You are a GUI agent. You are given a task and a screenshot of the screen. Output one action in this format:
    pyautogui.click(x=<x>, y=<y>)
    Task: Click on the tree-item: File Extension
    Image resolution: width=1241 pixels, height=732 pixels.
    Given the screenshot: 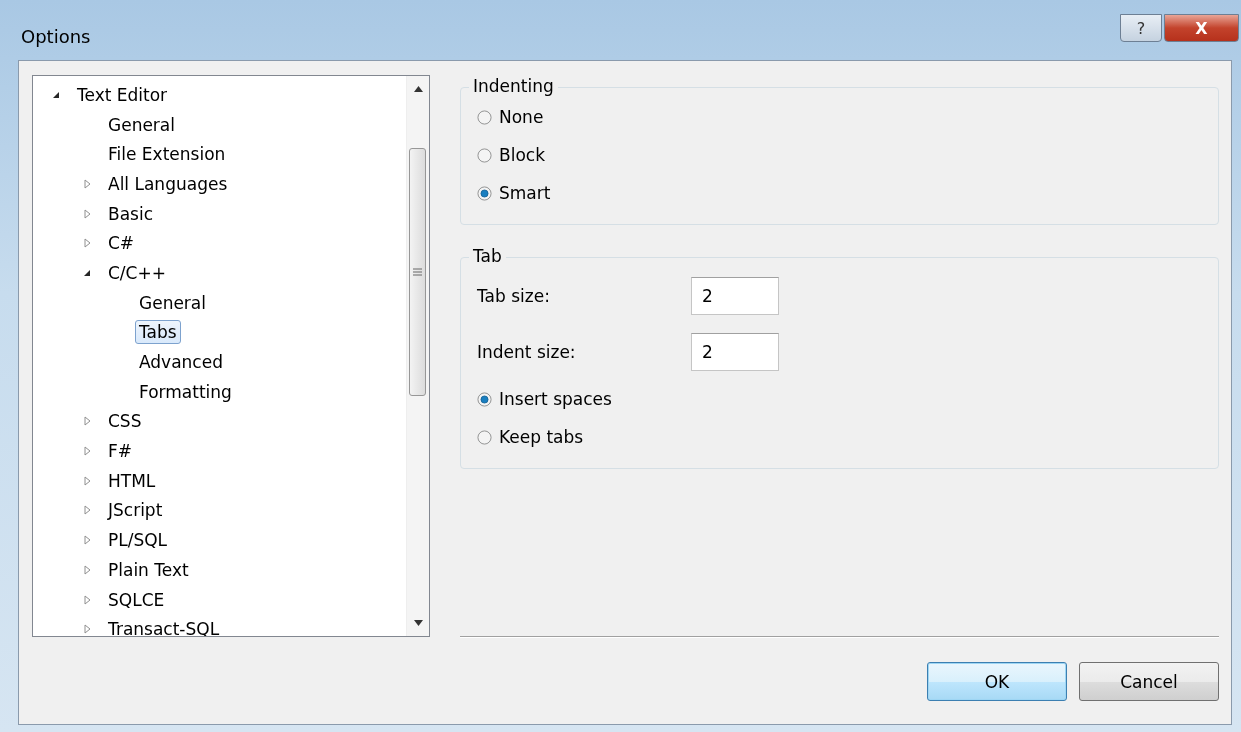 What is the action you would take?
    pyautogui.click(x=167, y=154)
    